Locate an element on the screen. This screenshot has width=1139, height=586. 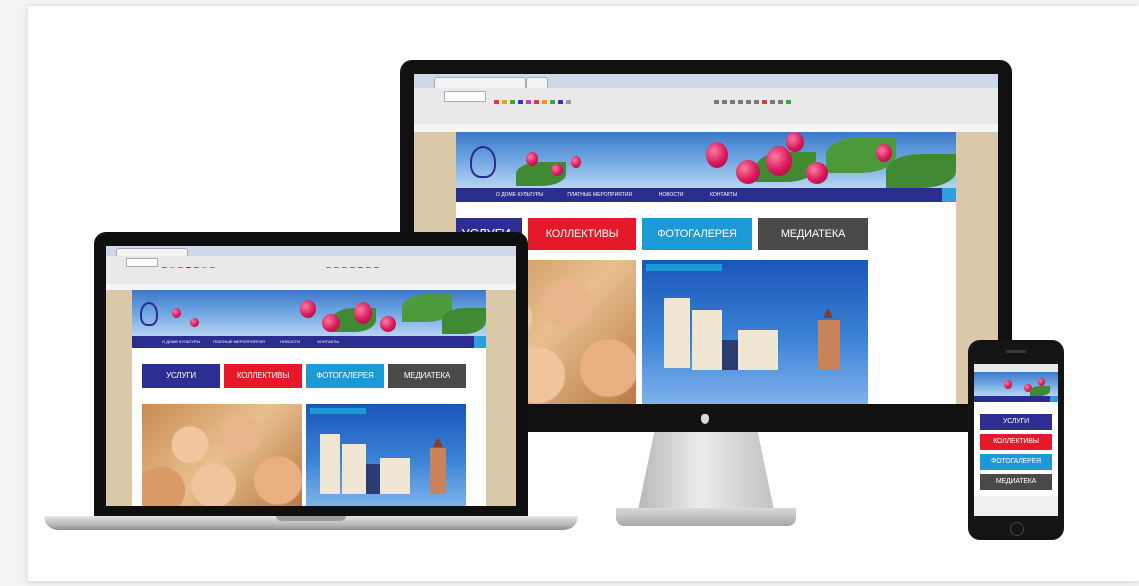
phone-home-button is located at coordinates (1017, 529).